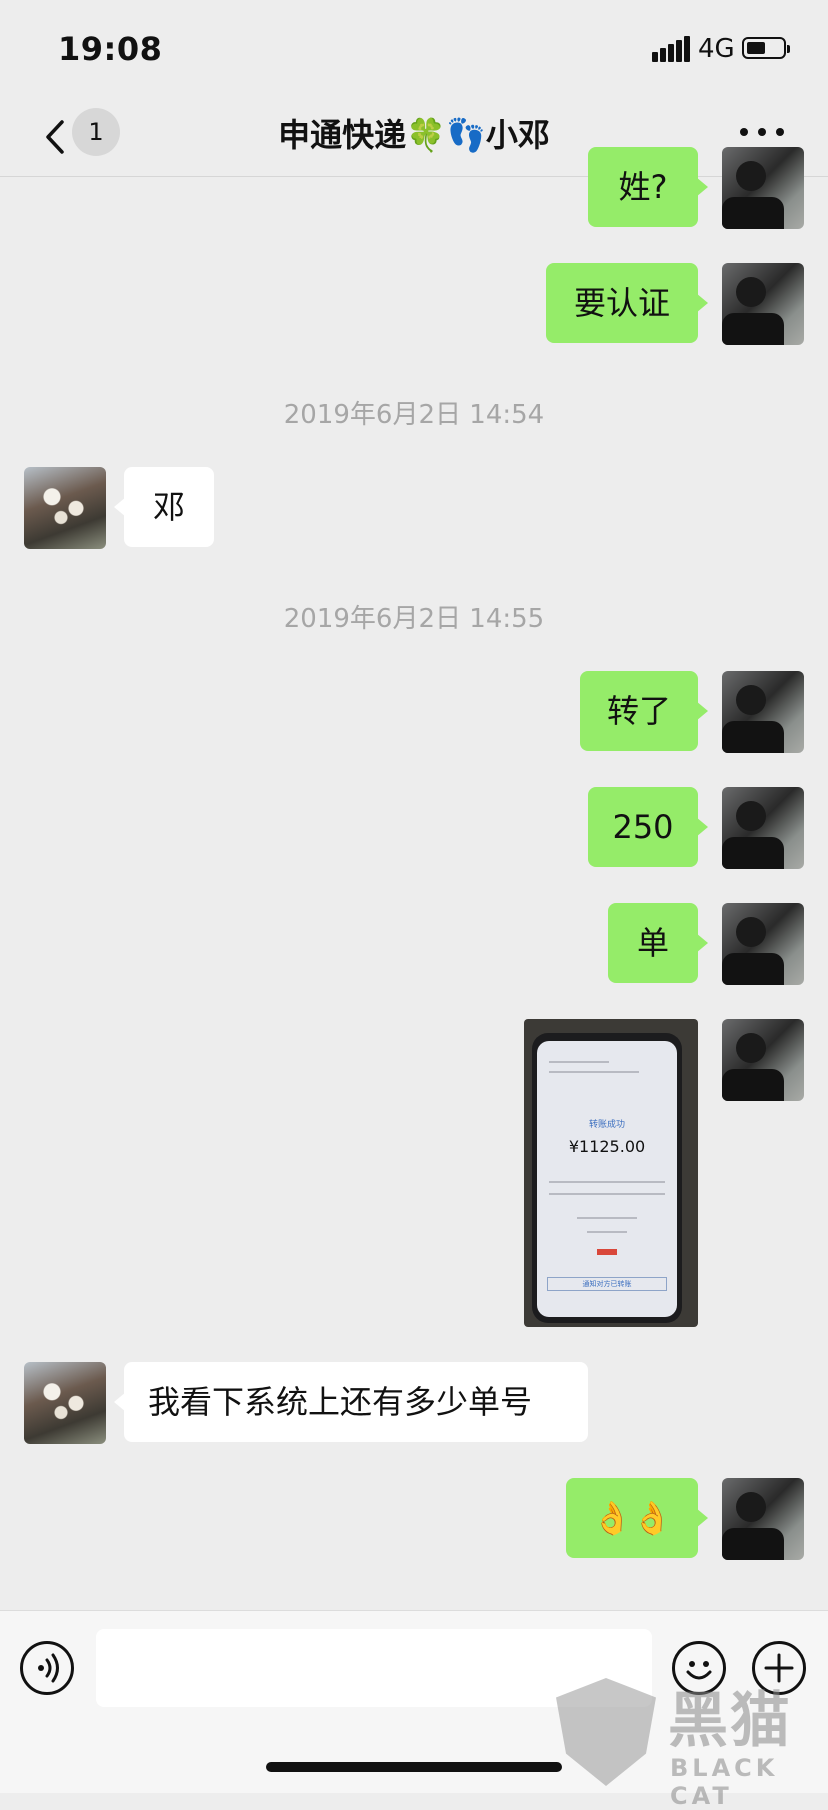 The width and height of the screenshot is (828, 1810). What do you see at coordinates (606, 1732) in the screenshot?
I see `watermark-shield-logo` at bounding box center [606, 1732].